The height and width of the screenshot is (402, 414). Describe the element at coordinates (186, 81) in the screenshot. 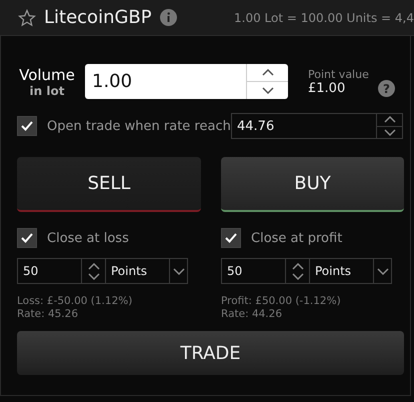

I see `volume-field: 1.00` at that location.